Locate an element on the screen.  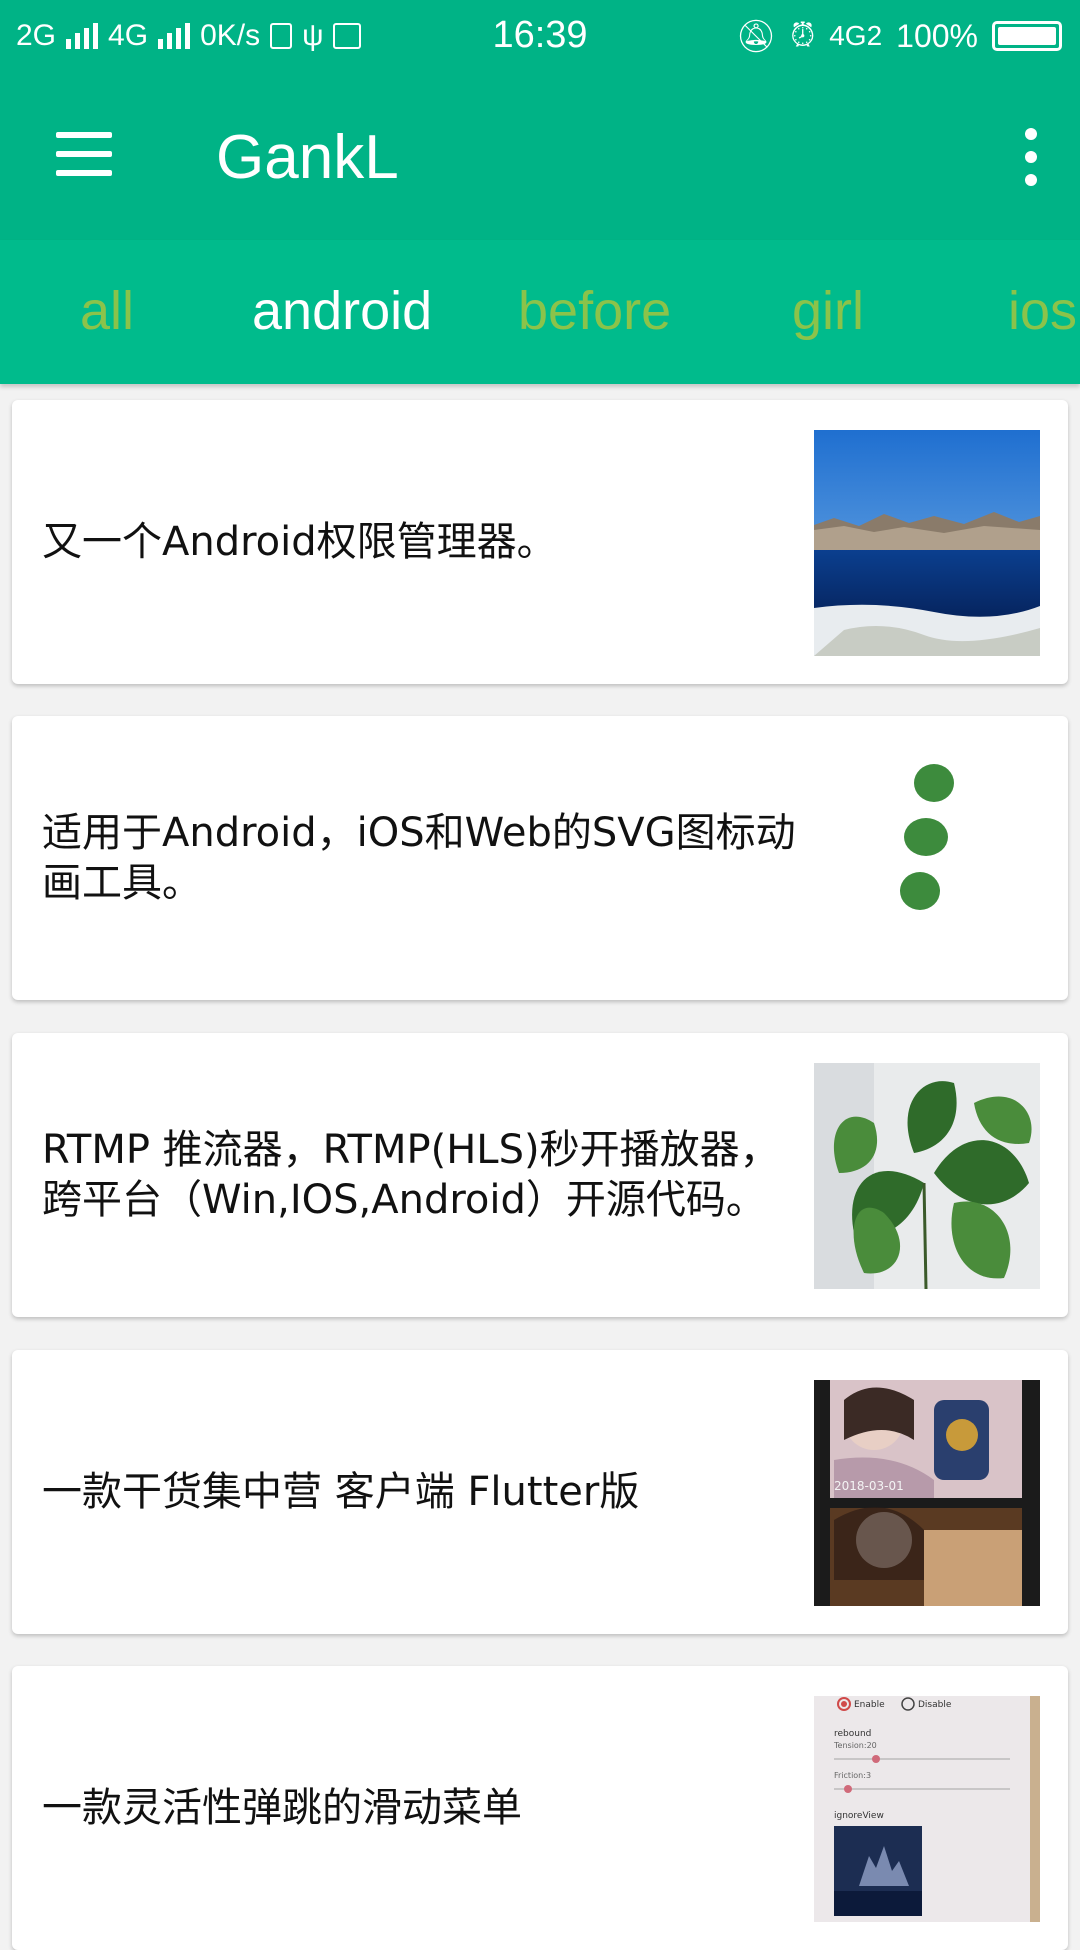
feed-card: 又一个Android权限管理器。 is located at coordinates (540, 542).